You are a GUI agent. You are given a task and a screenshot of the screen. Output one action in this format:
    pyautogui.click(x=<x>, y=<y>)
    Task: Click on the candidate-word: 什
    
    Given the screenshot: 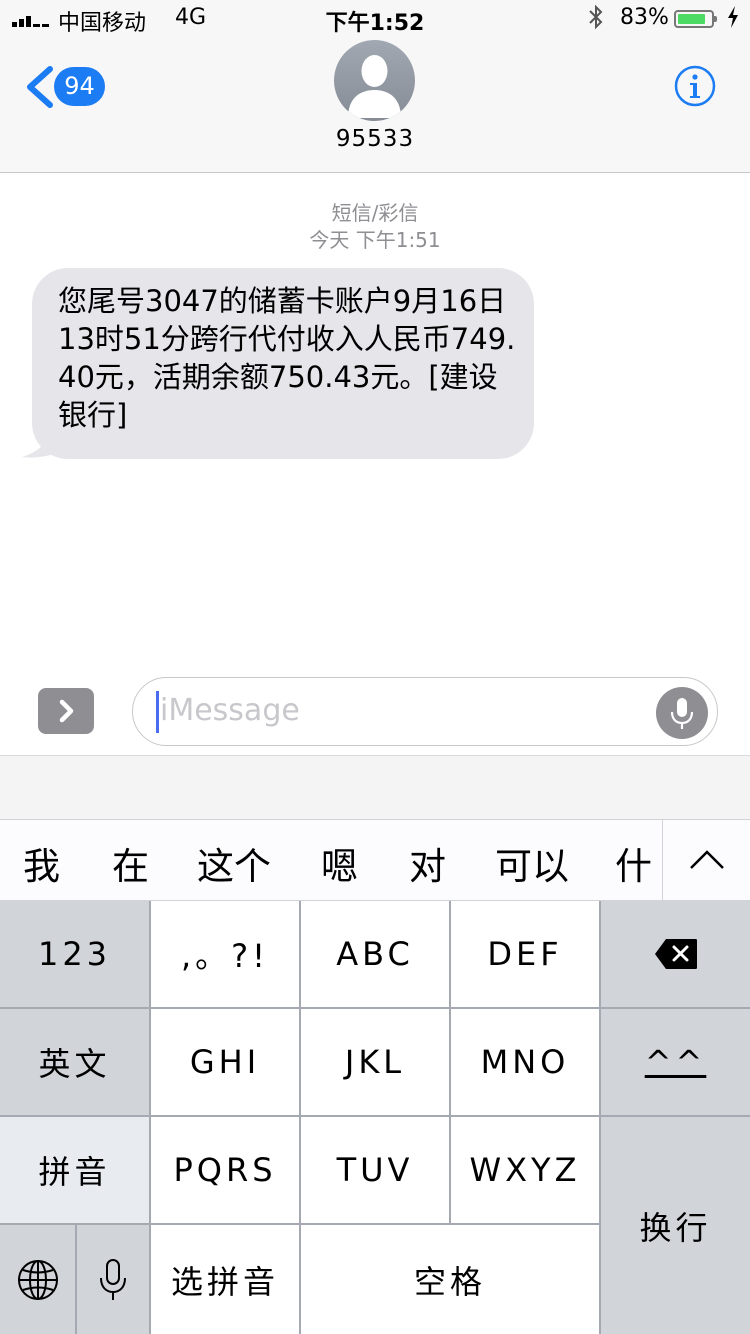 What is the action you would take?
    pyautogui.click(x=633, y=863)
    